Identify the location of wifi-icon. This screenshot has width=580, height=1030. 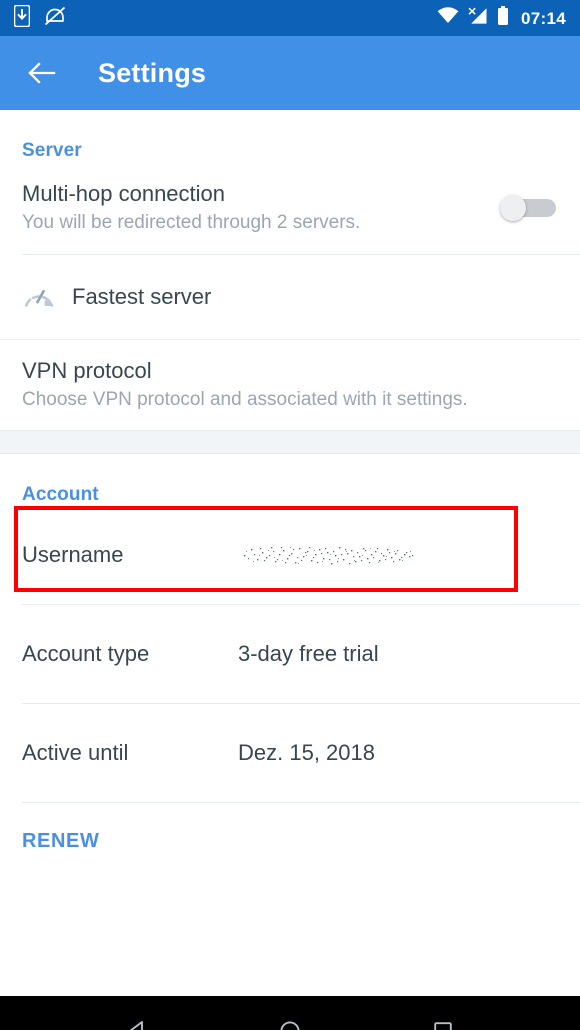
(448, 18).